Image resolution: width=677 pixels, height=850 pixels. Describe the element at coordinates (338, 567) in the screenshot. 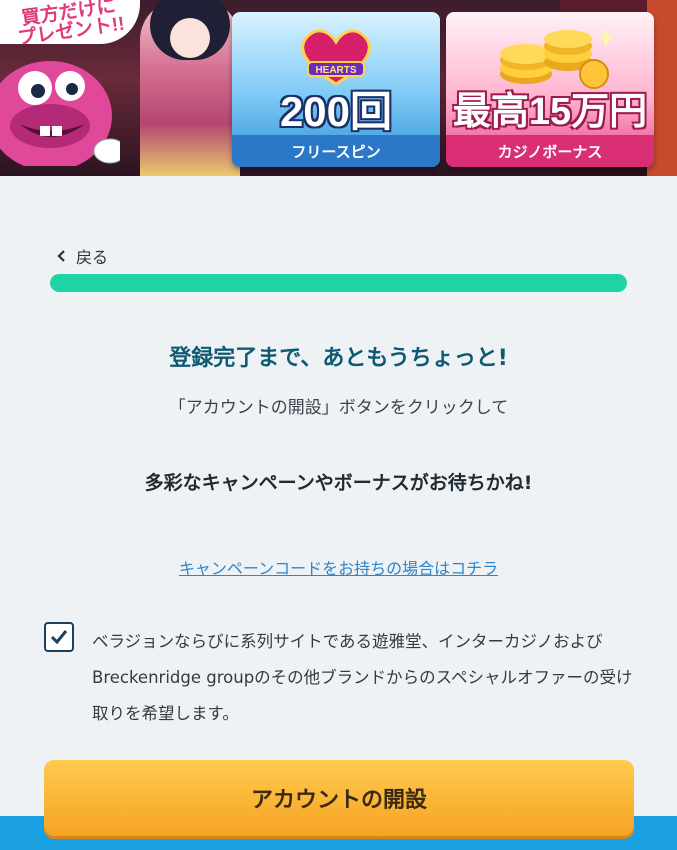

I see `campaign-code-link: キャンペーンコードをお持ちの場合はコチラ` at that location.